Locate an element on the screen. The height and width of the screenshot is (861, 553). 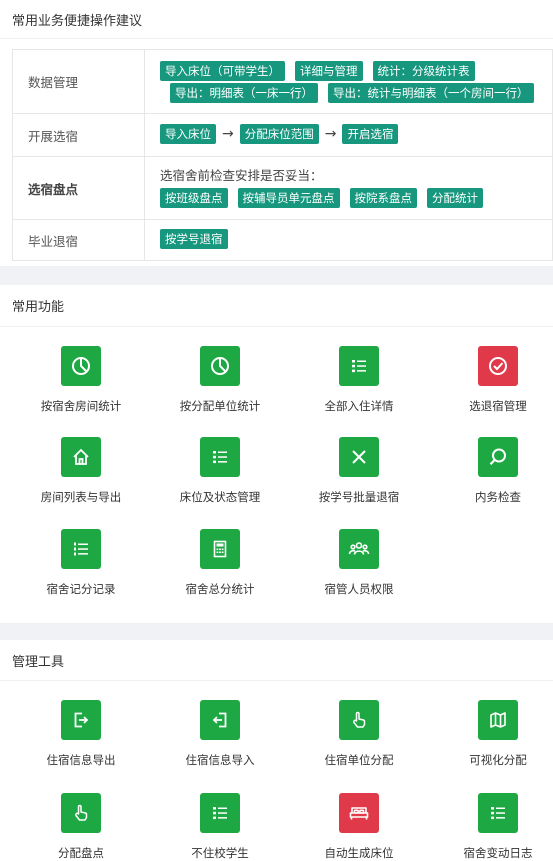
func-staff-permissions: 宿管人员权限 is located at coordinates (359, 563).